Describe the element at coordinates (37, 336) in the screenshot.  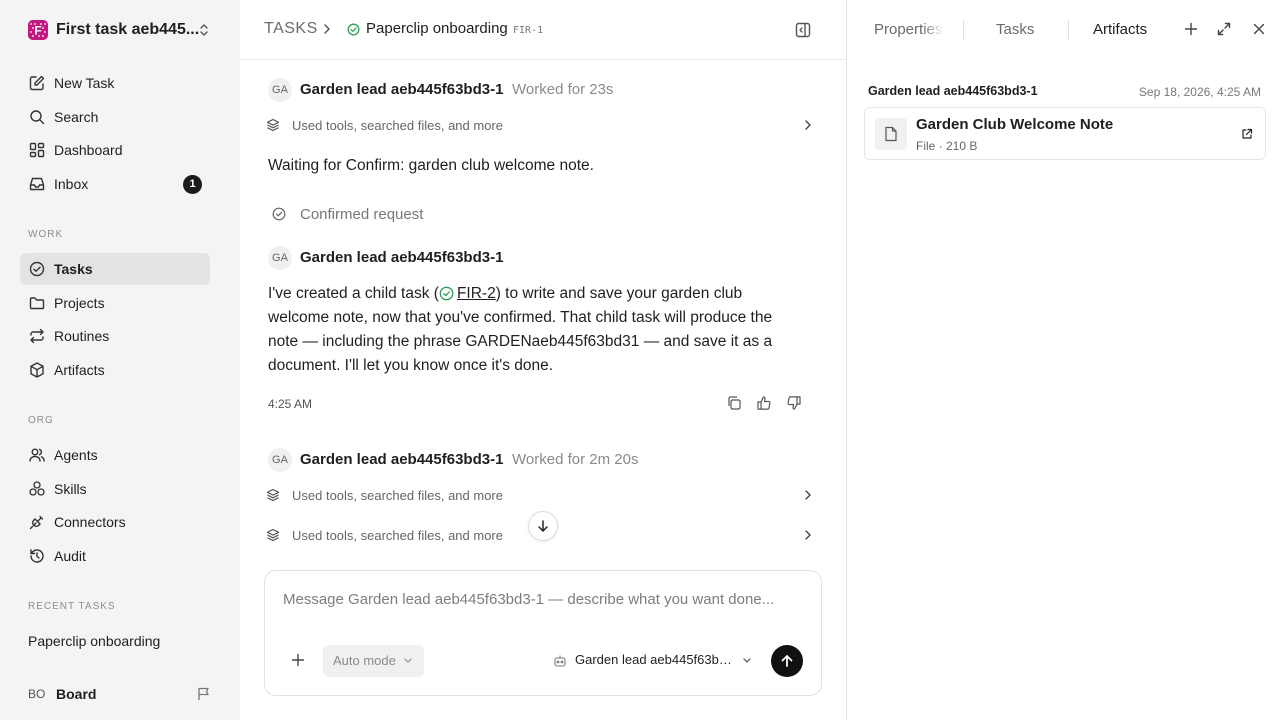
I see `repeat-icon` at that location.